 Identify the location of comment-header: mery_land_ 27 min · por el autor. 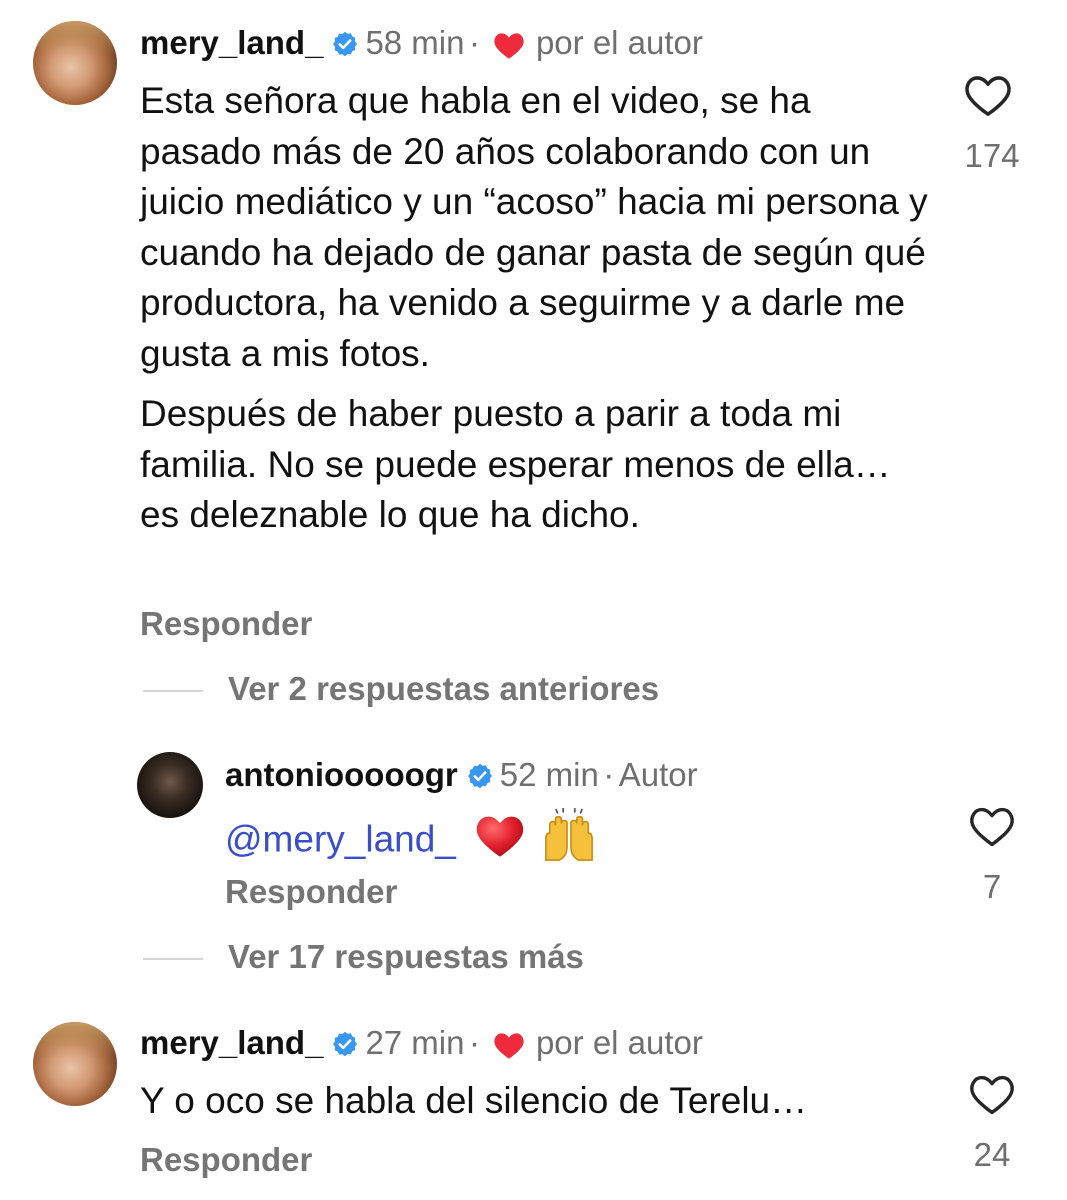
(421, 1045).